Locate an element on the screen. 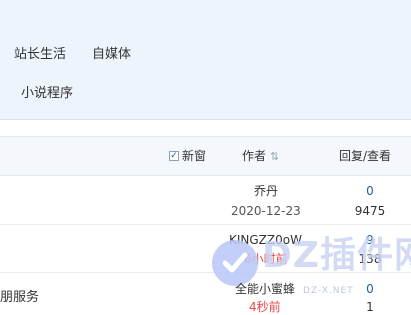 This screenshot has width=411, height=315. checkmark-icon is located at coordinates (235, 262).